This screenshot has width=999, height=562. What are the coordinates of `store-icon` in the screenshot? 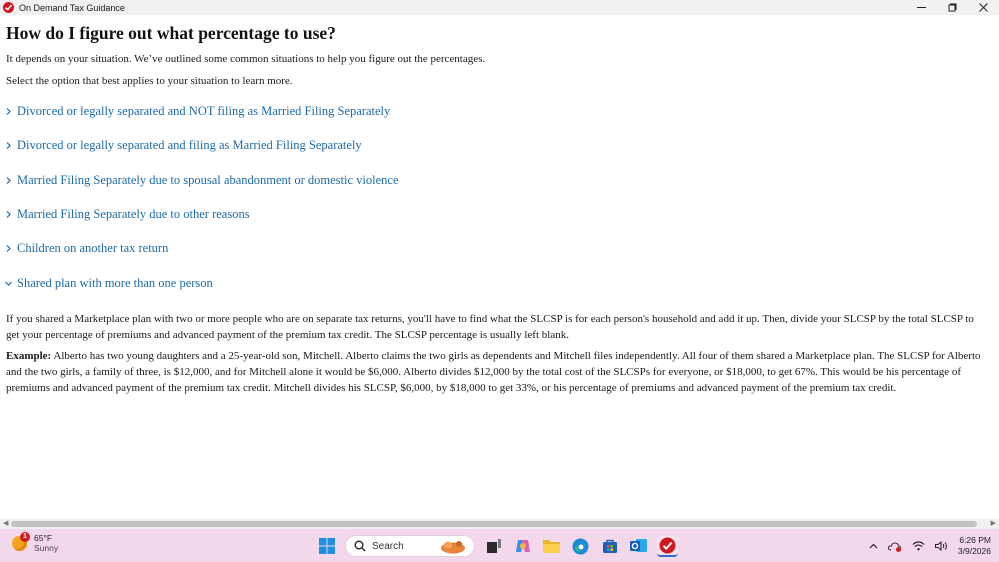 It's located at (609, 546).